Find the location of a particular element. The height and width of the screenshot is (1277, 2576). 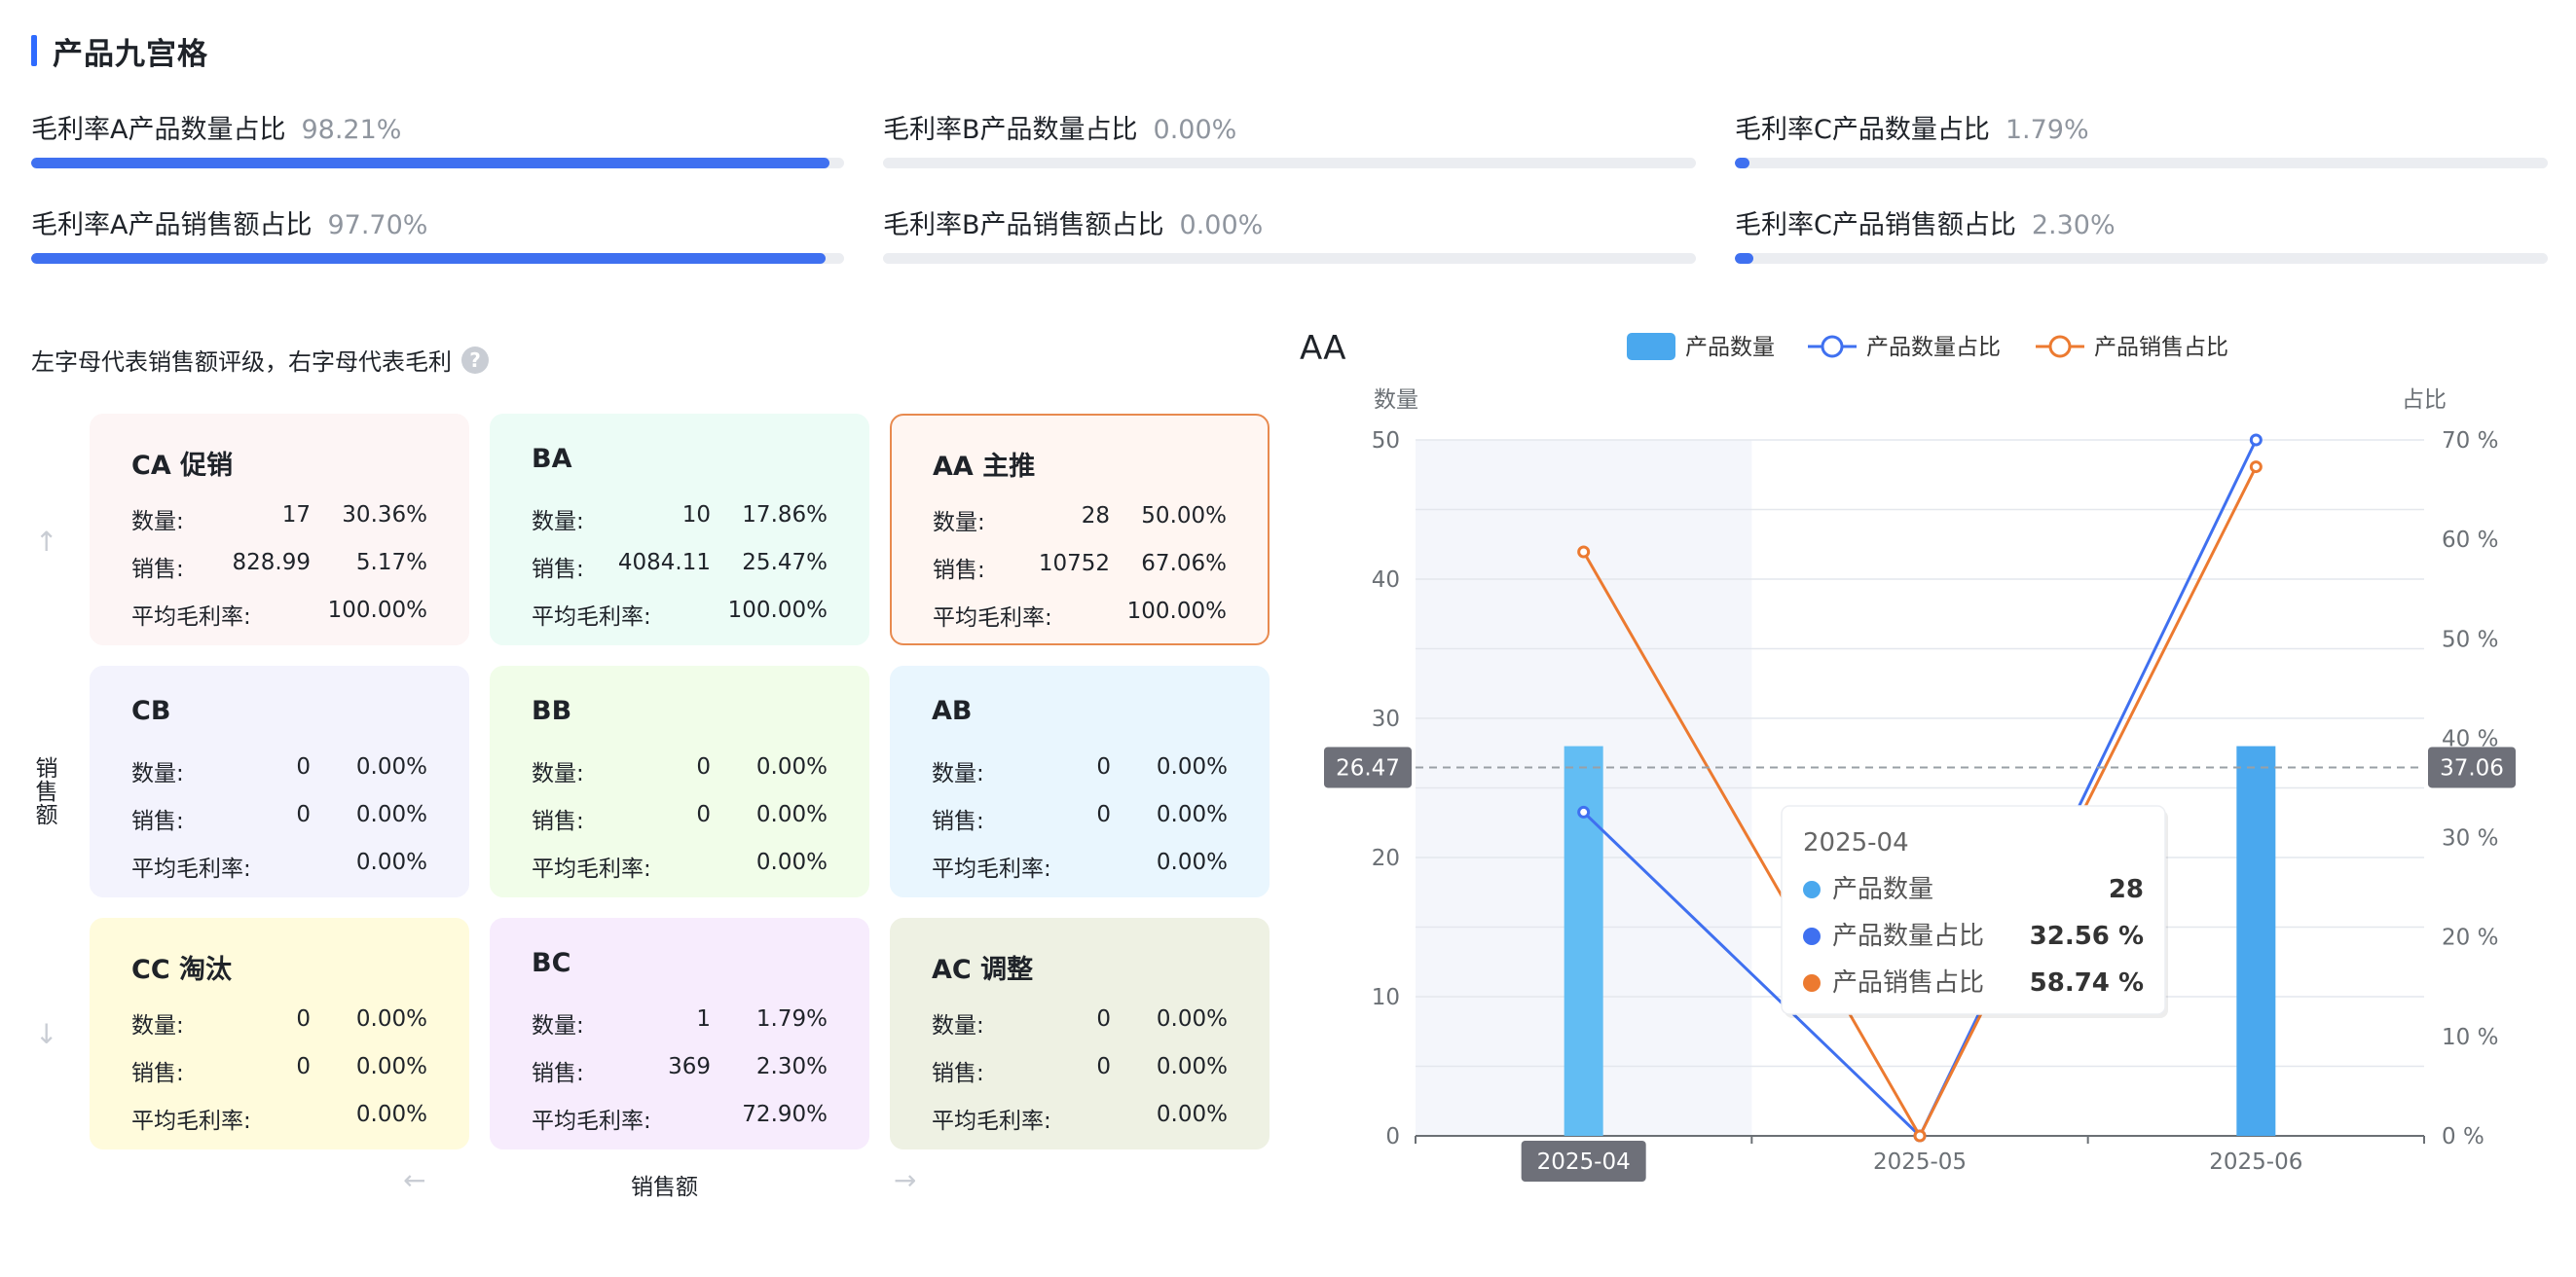

ratio-percent: 97.70% is located at coordinates (377, 225).